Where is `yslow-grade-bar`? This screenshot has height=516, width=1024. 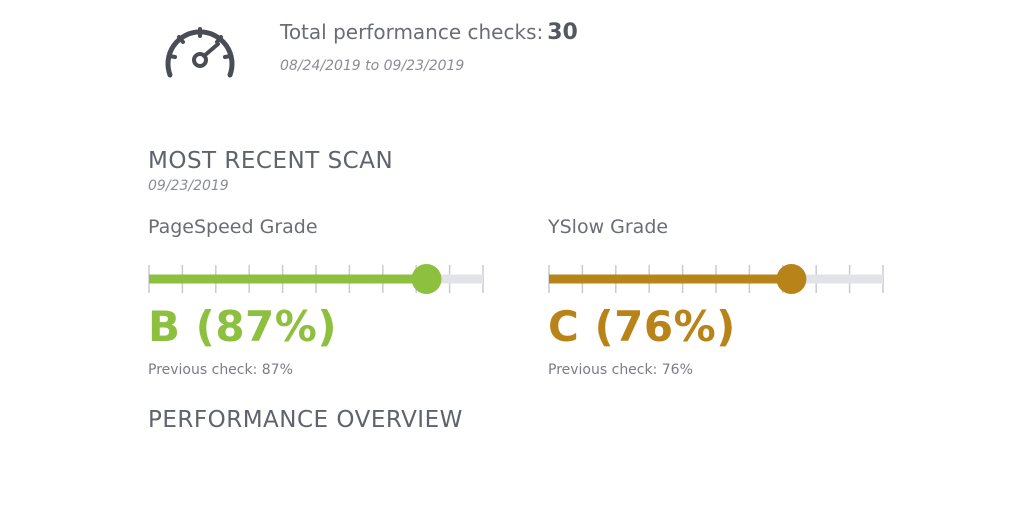
yslow-grade-bar is located at coordinates (716, 279).